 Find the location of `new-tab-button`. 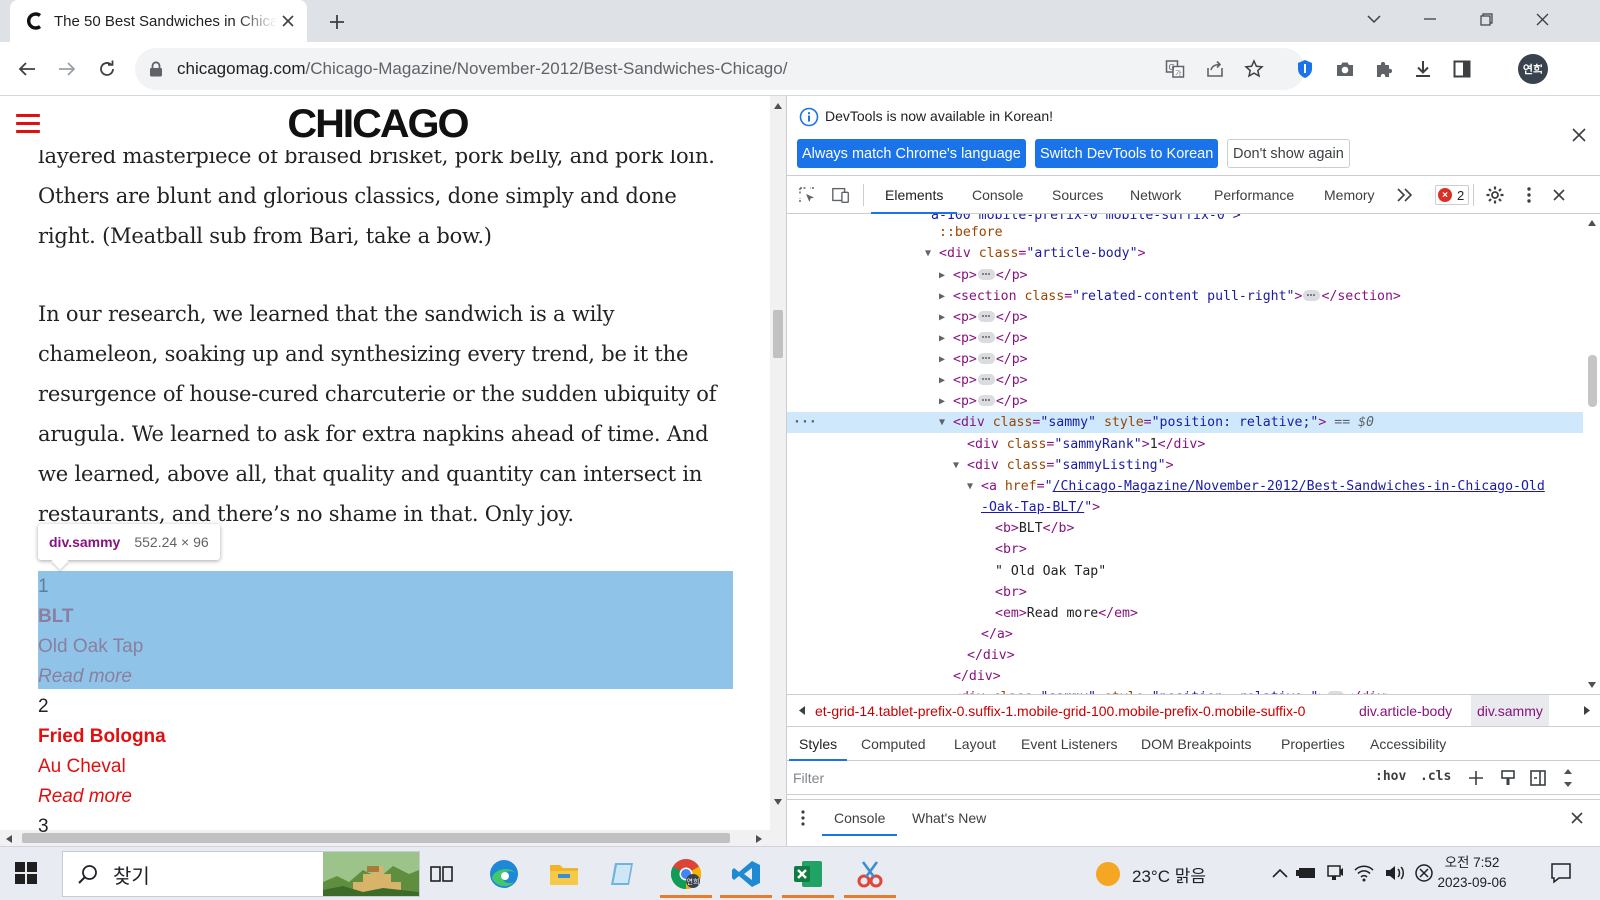

new-tab-button is located at coordinates (337, 22).